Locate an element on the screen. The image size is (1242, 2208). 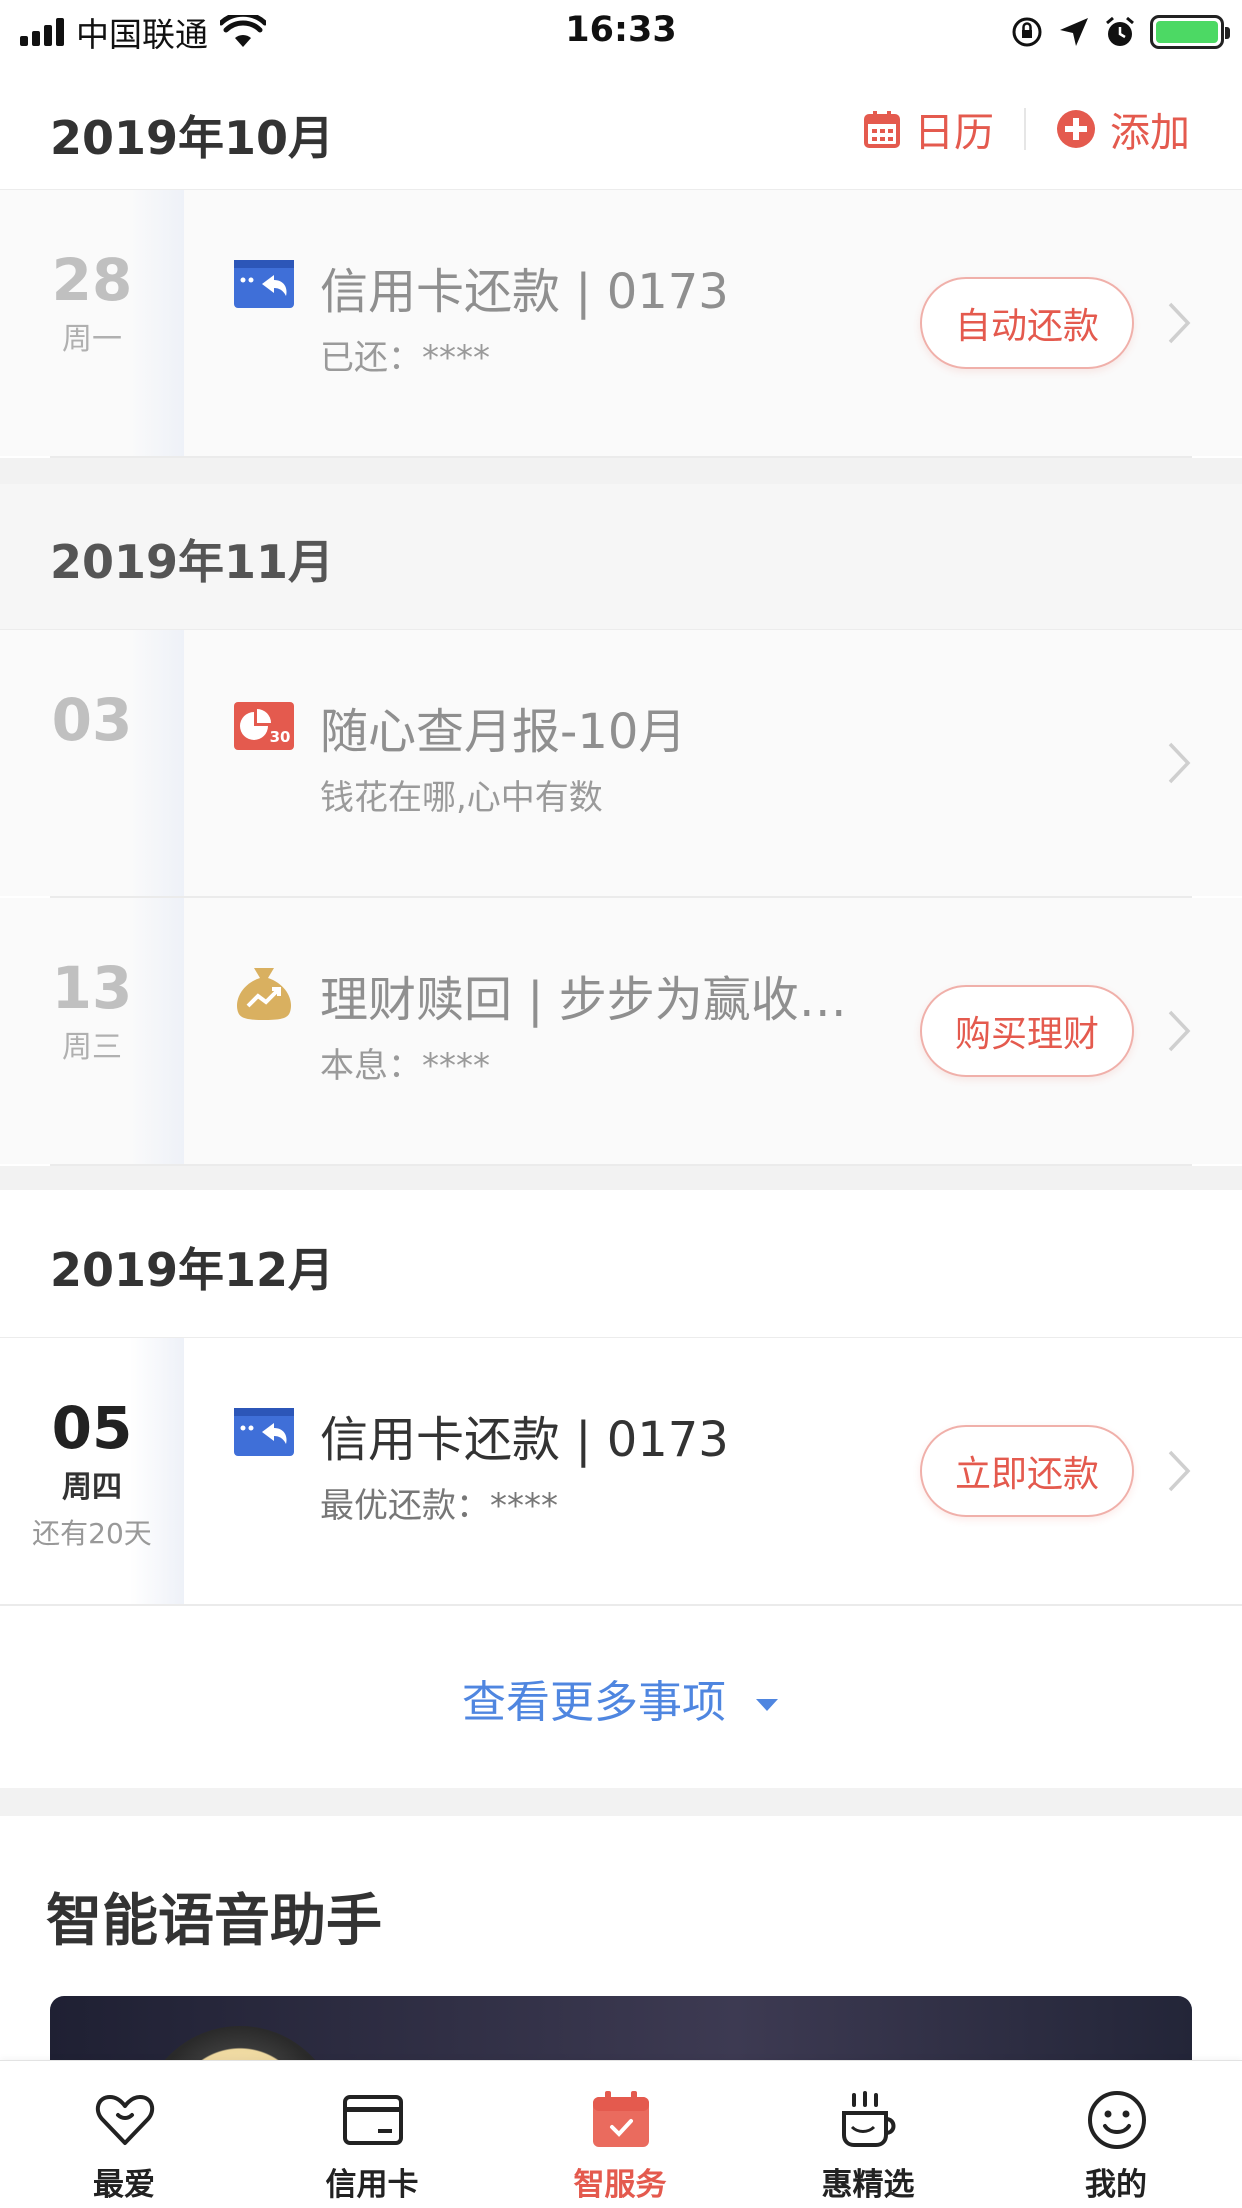
add-label: 添加 is located at coordinates (1150, 133).